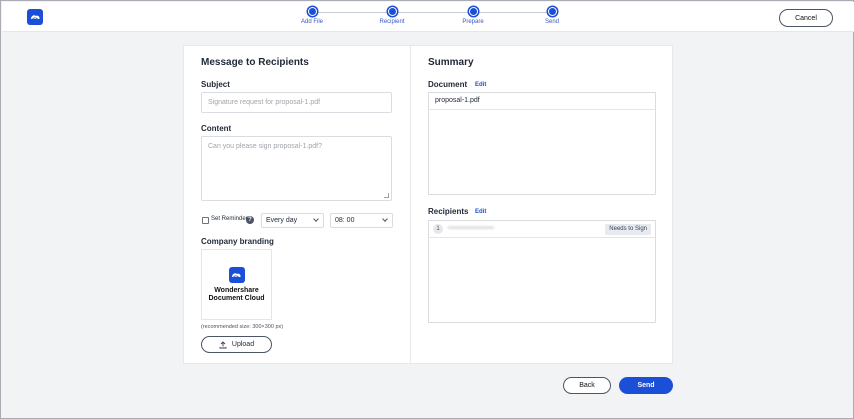 This screenshot has height=419, width=854. I want to click on step-label: Prepare, so click(473, 22).